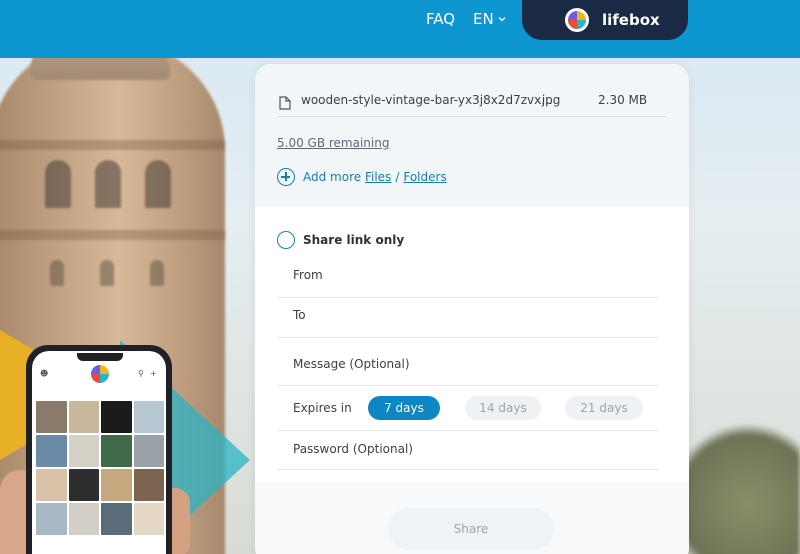 The image size is (800, 554). Describe the element at coordinates (503, 408) in the screenshot. I see `expire-option-14-days: 14 days` at that location.